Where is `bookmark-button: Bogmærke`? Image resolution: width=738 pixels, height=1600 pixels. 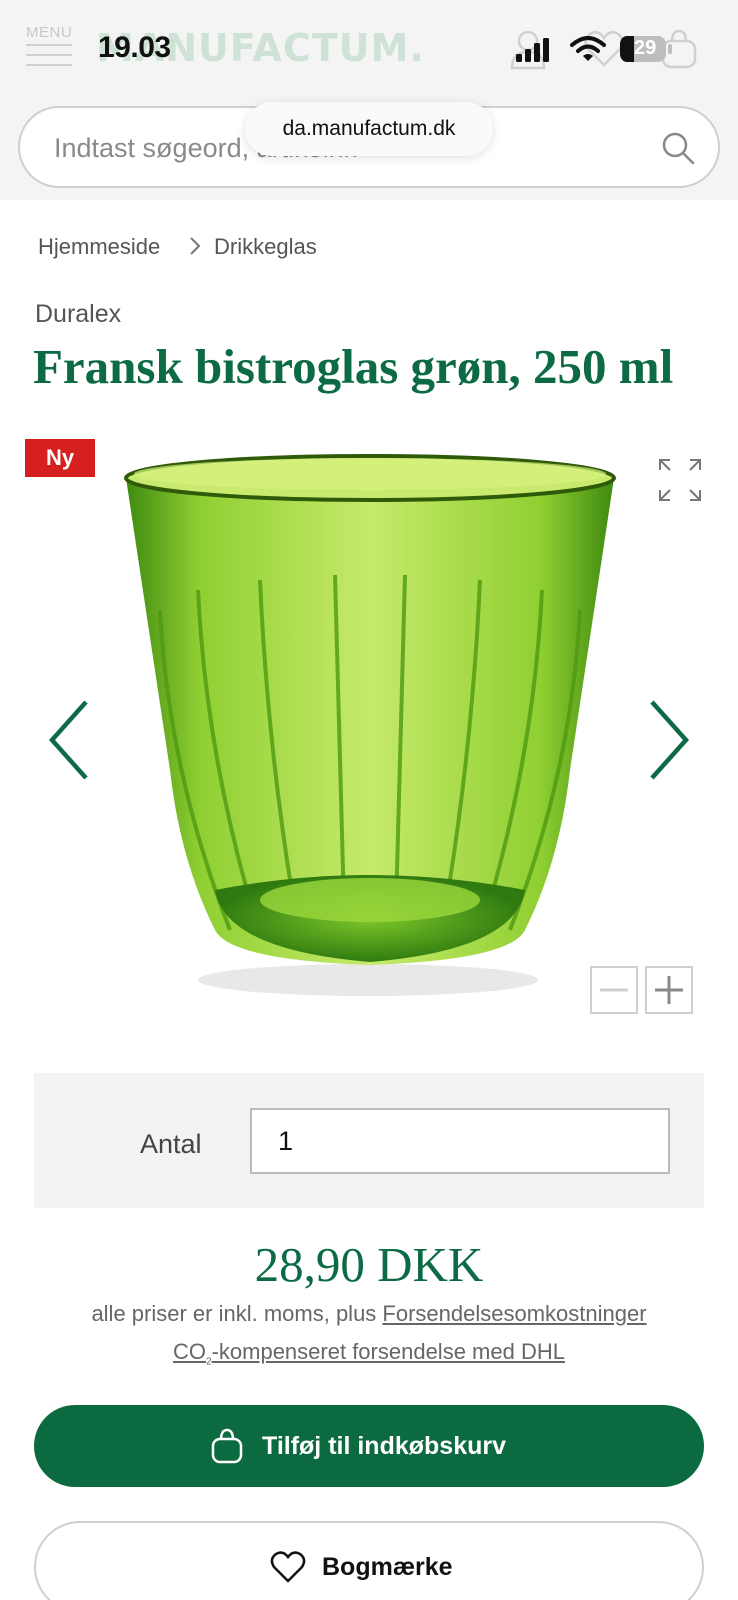
bookmark-button: Bogmærke is located at coordinates (369, 1560).